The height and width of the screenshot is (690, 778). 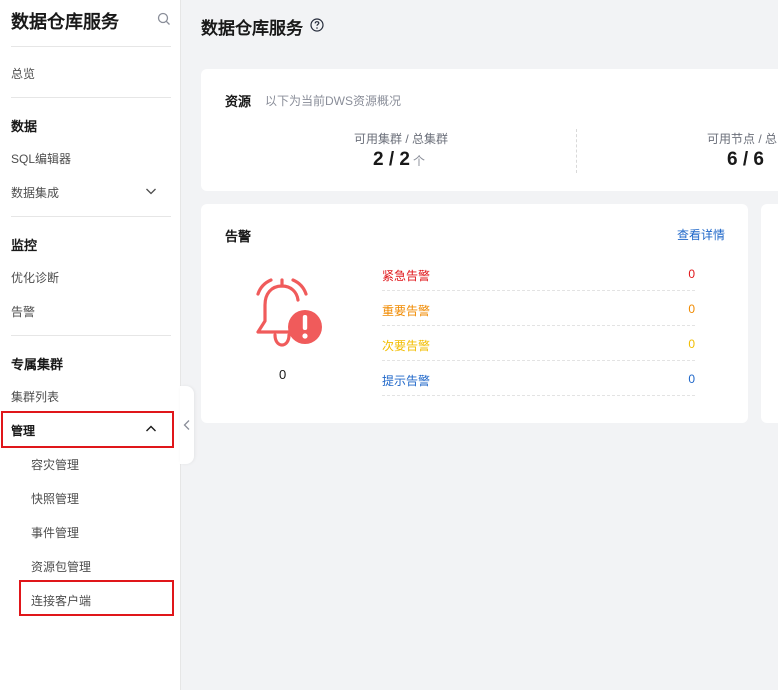 I want to click on alarm-name: 提示告警, so click(x=406, y=381).